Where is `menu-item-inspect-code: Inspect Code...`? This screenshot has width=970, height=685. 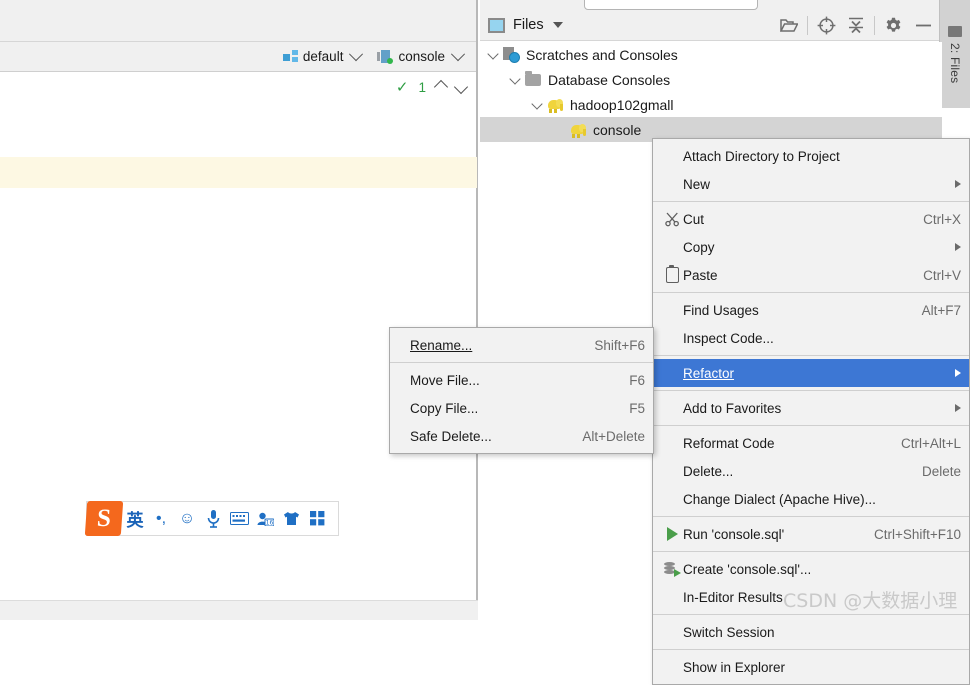 menu-item-inspect-code: Inspect Code... is located at coordinates (811, 338).